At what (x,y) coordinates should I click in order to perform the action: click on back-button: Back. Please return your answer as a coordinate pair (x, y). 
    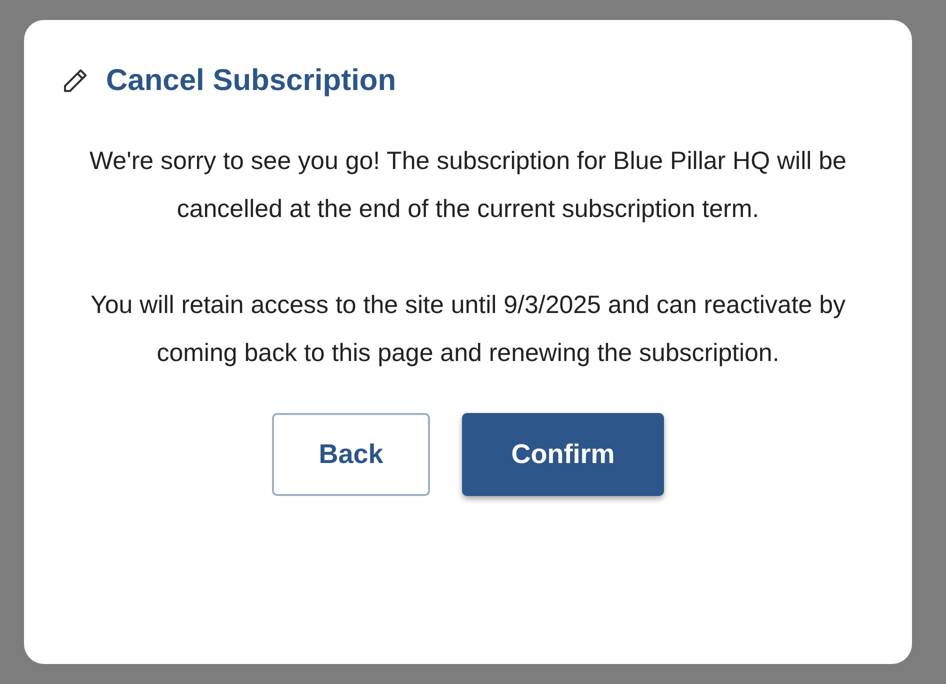
    Looking at the image, I should click on (351, 454).